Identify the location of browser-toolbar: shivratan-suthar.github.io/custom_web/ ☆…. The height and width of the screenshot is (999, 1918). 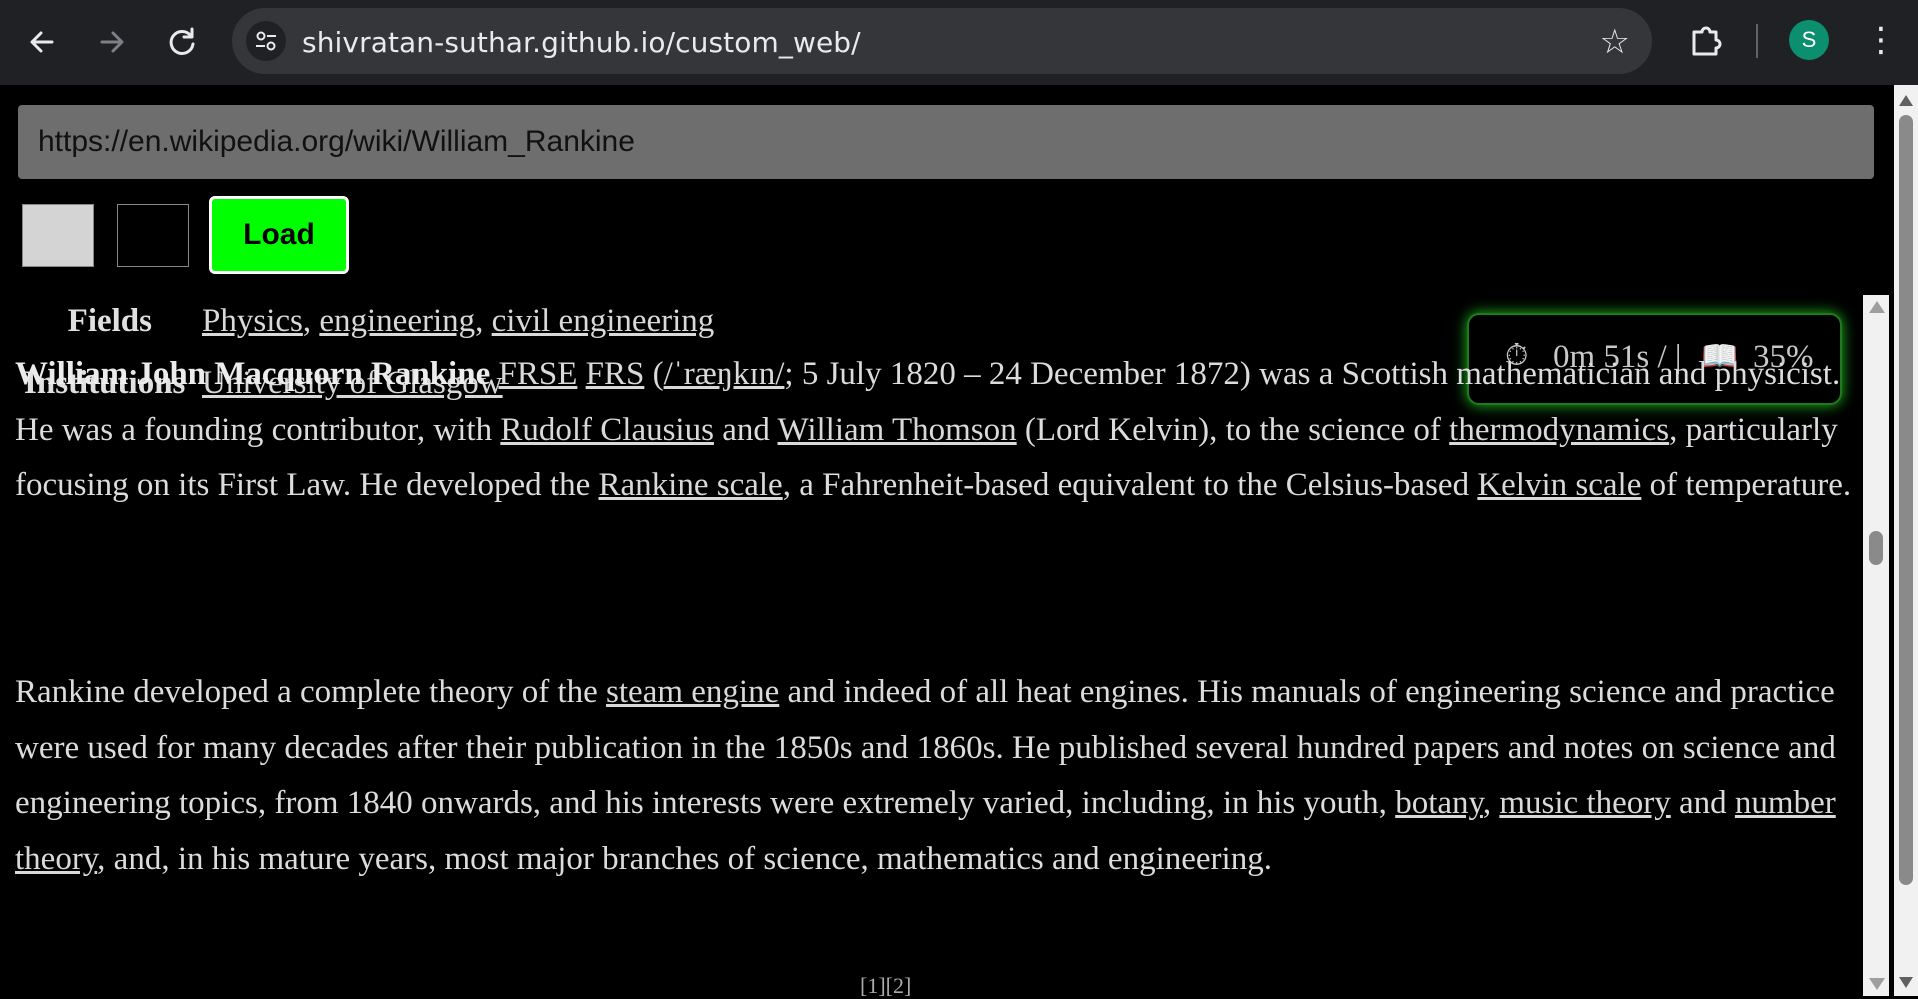
(959, 42).